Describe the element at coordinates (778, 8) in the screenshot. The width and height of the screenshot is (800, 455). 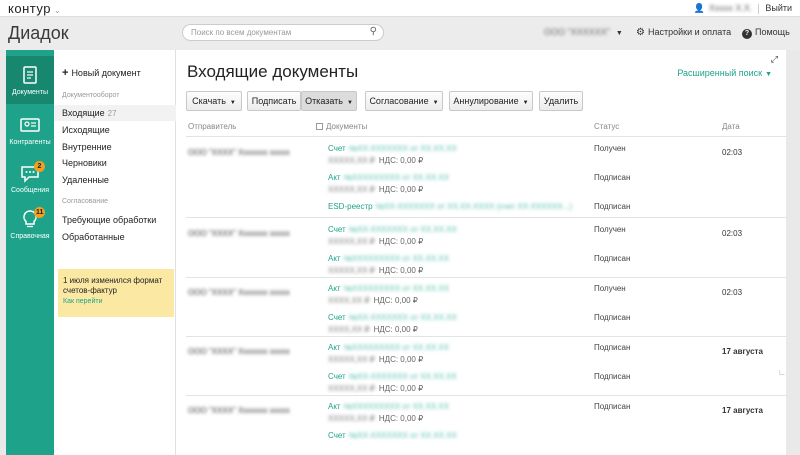
I see `logout-link: Выйти` at that location.